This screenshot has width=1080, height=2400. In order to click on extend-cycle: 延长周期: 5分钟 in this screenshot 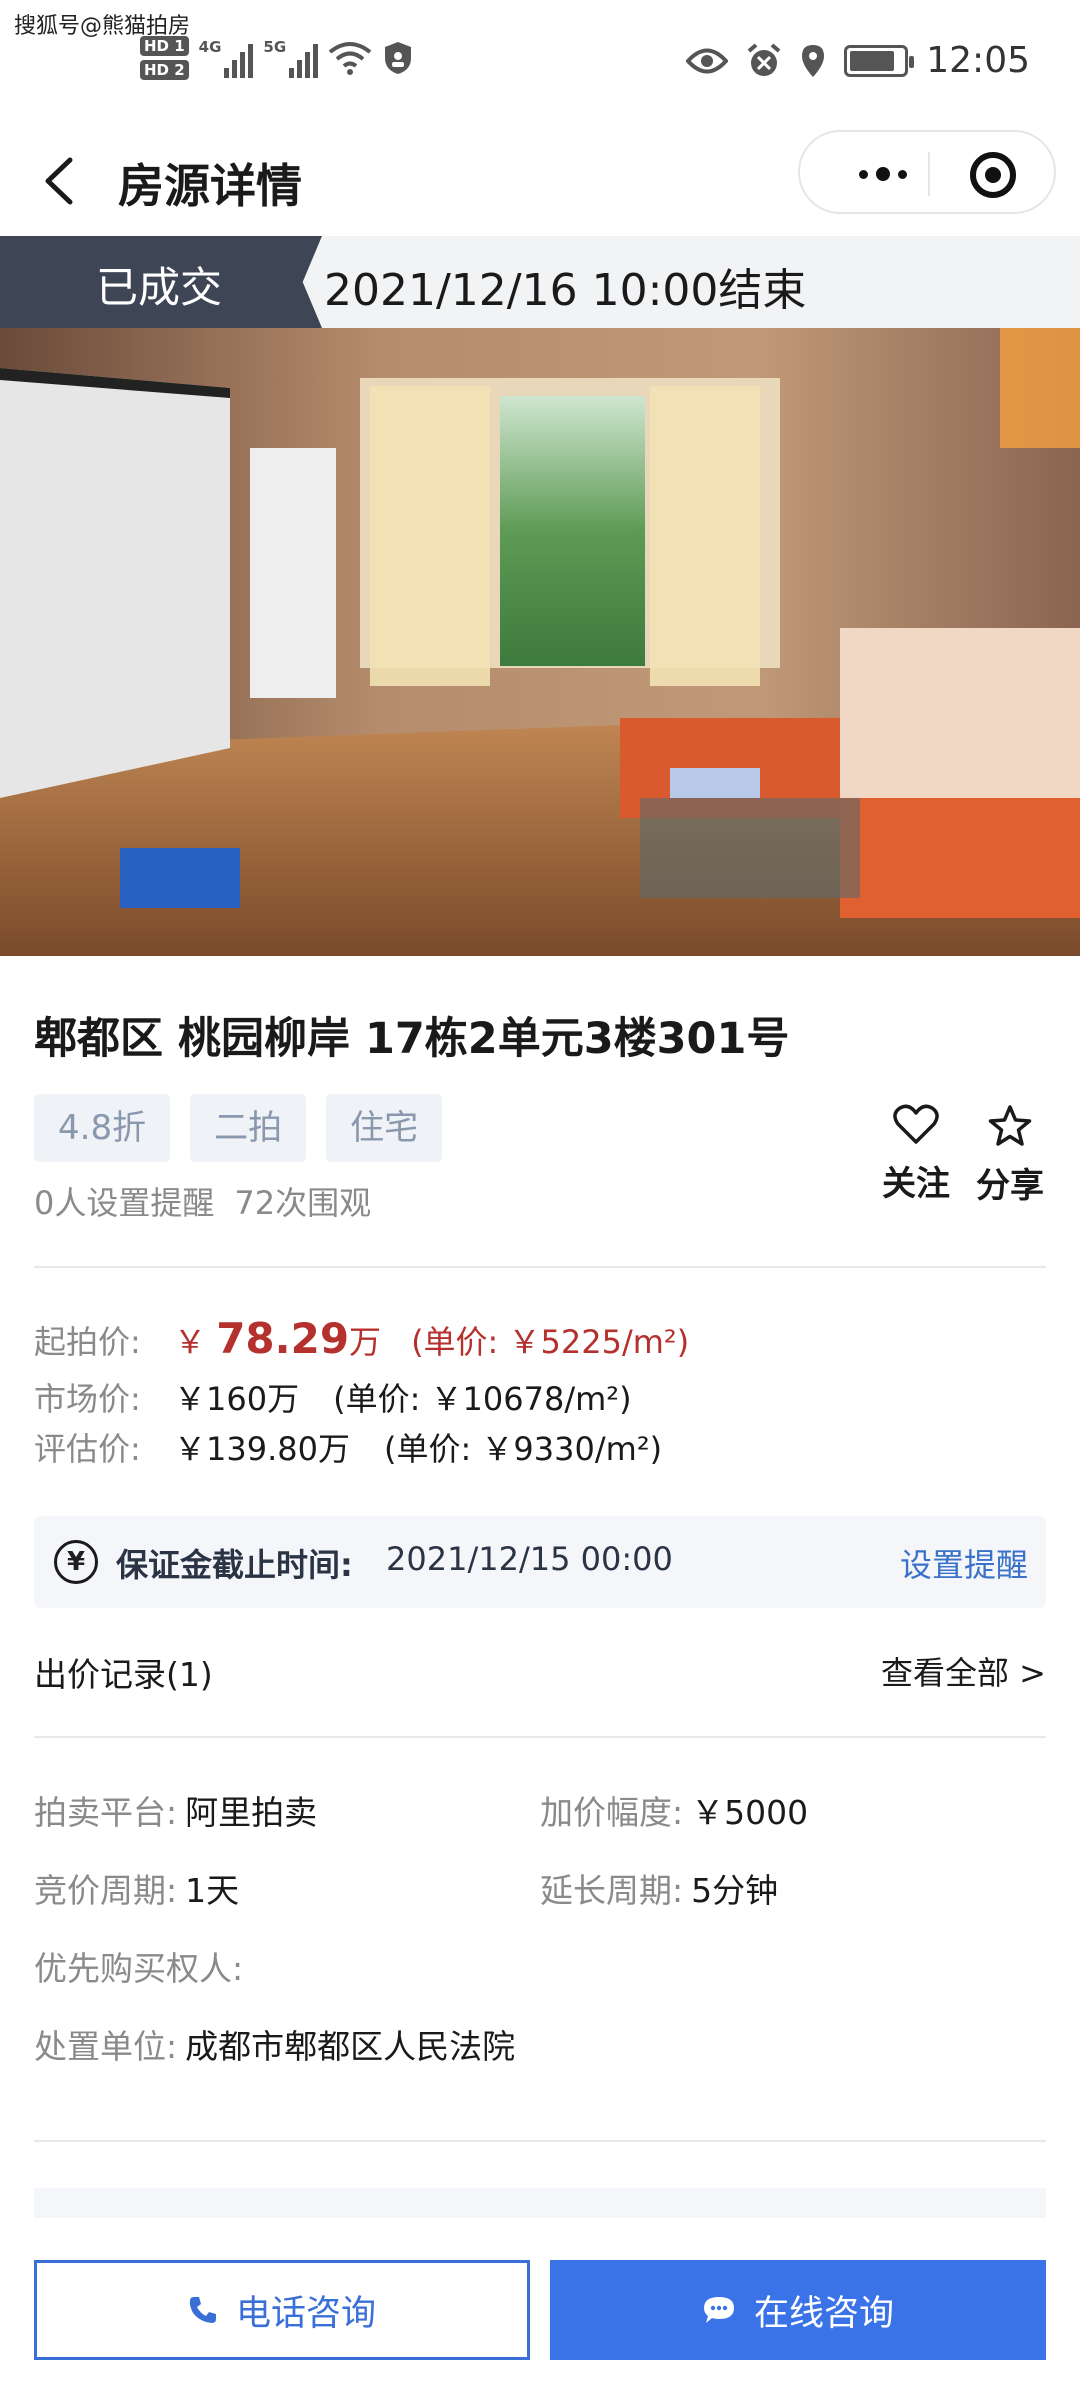, I will do `click(659, 1888)`.